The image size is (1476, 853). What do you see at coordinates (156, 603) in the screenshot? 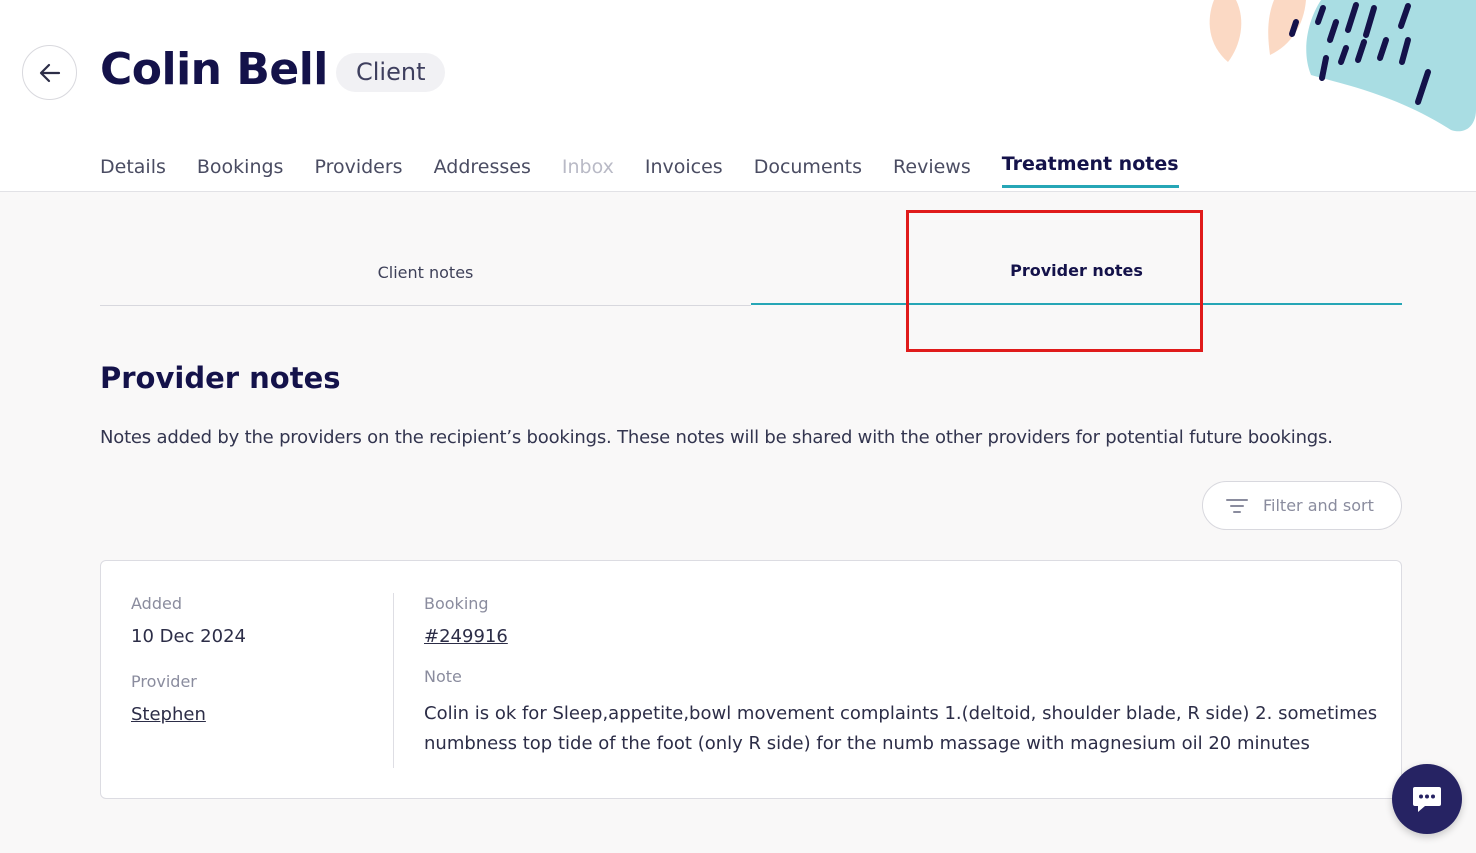
I see `added-label: Added` at bounding box center [156, 603].